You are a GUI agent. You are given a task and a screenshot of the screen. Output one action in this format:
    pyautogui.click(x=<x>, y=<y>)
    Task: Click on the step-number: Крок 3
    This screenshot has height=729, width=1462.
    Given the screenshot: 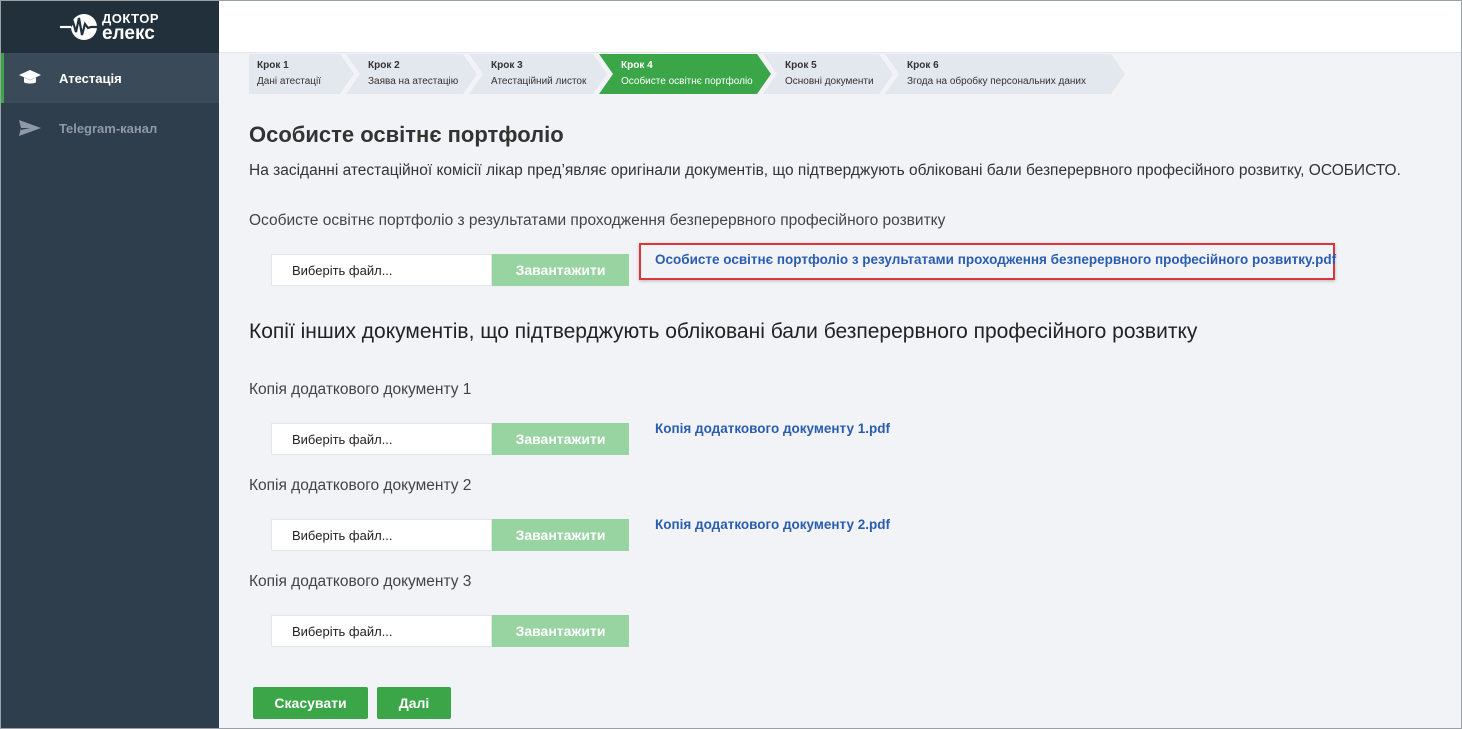 What is the action you would take?
    pyautogui.click(x=507, y=65)
    